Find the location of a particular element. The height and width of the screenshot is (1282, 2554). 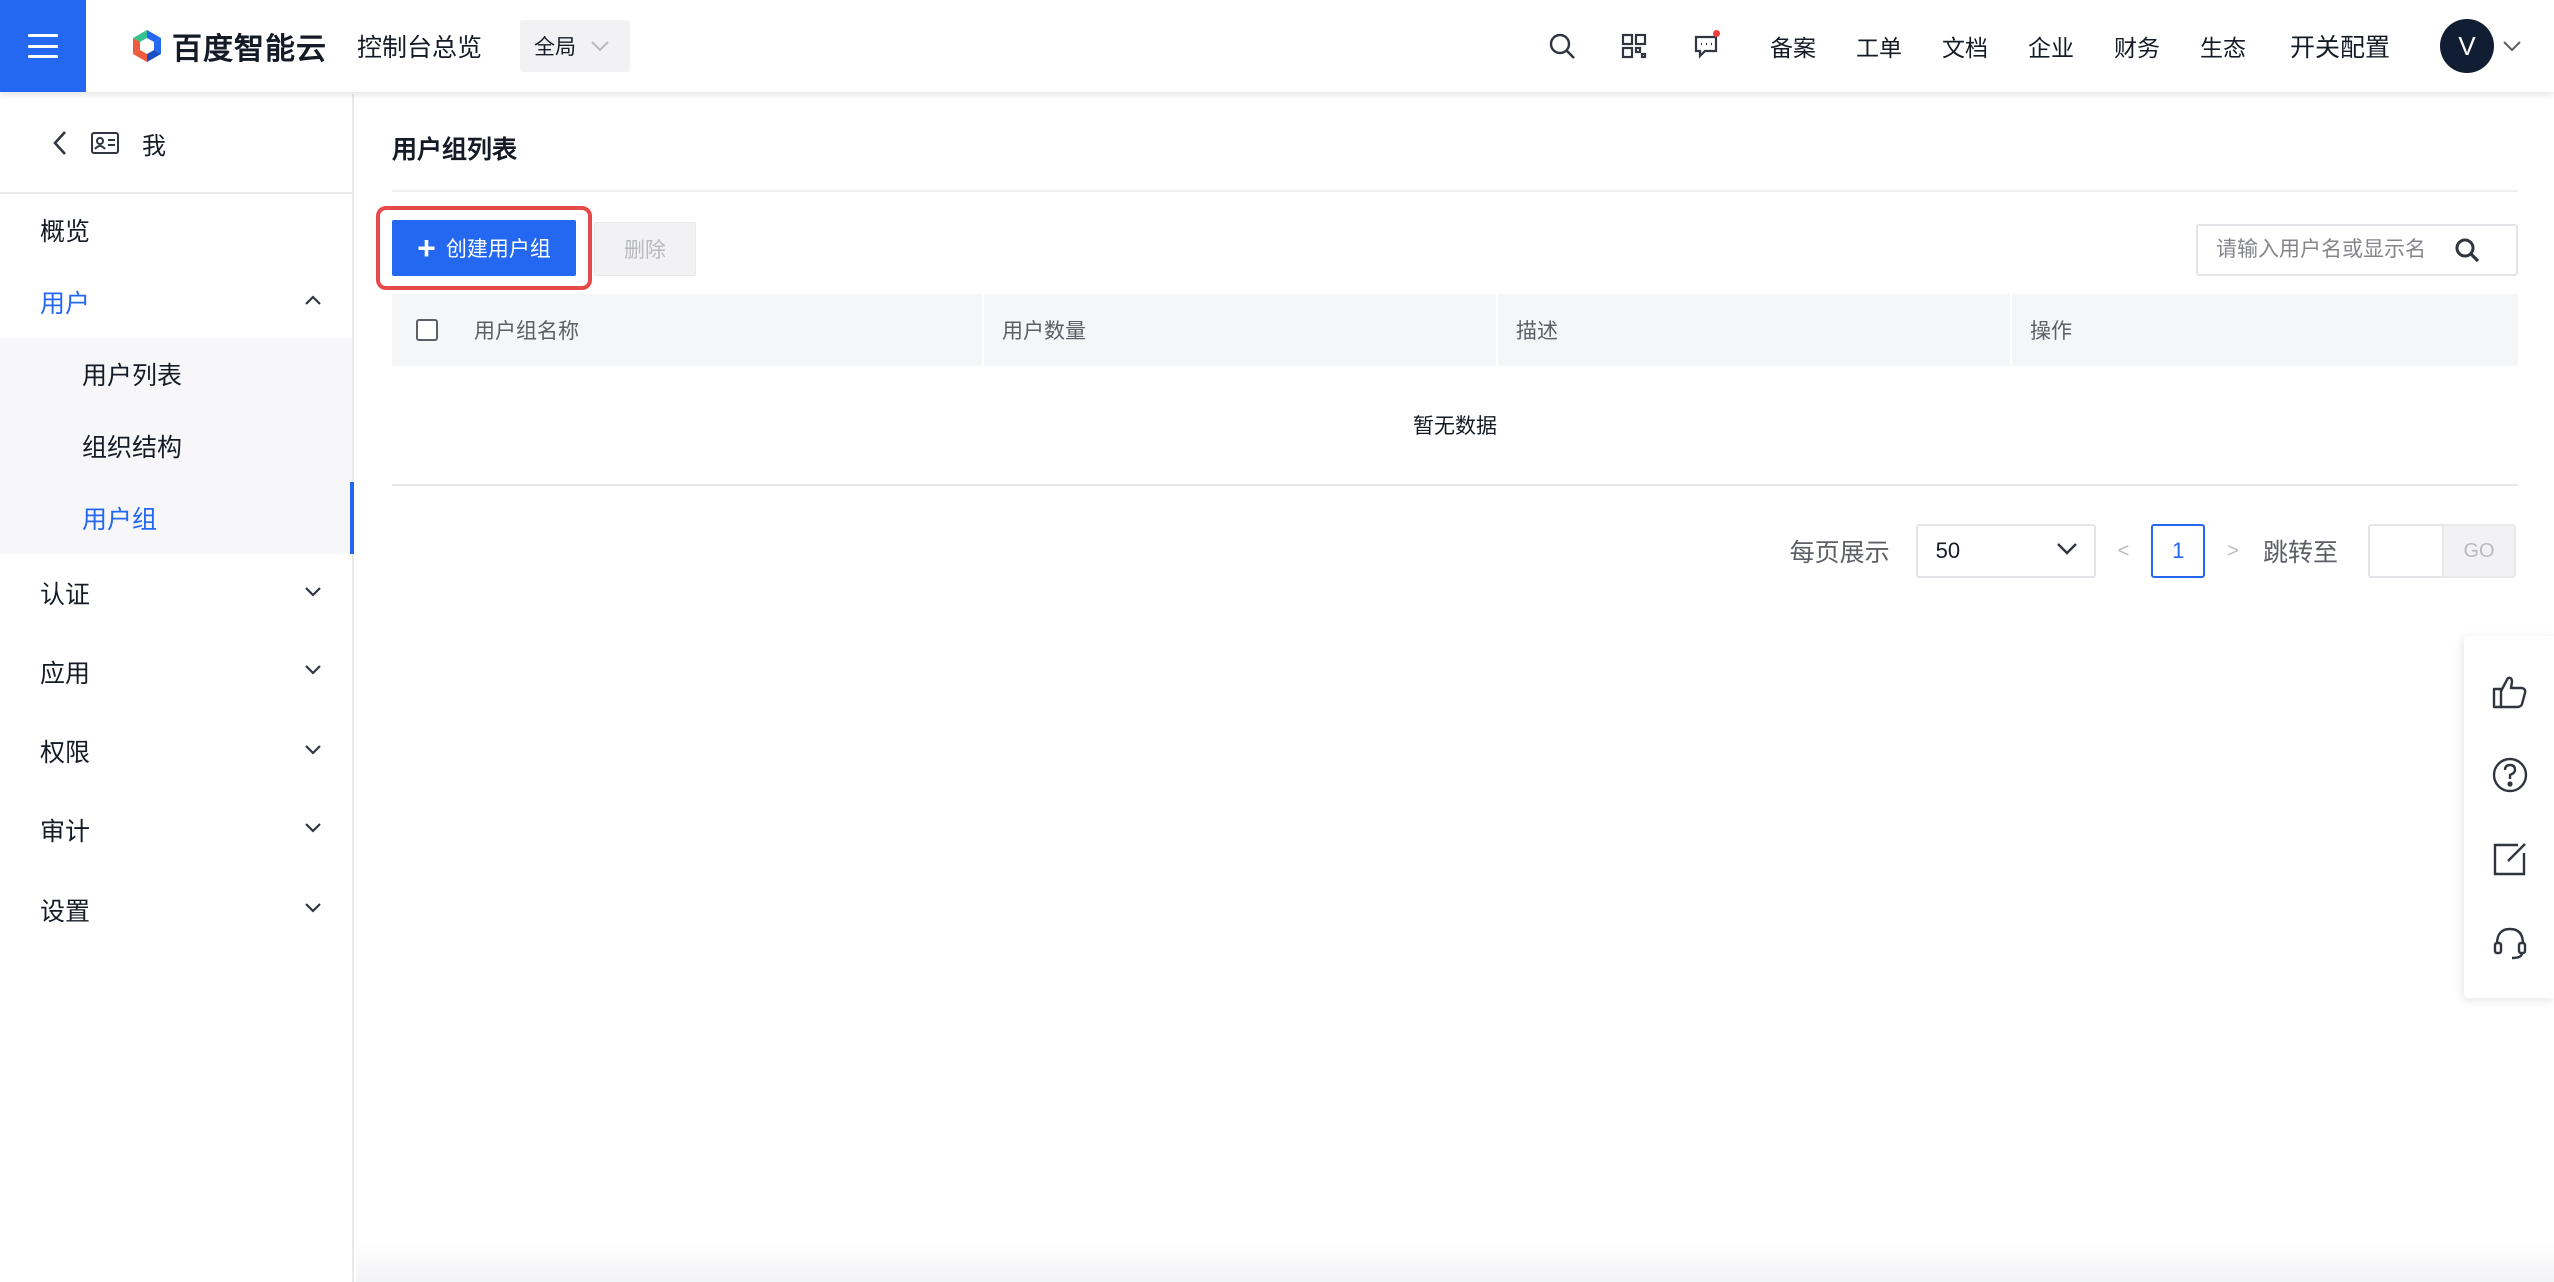

column-header-user-count: 用户数量 is located at coordinates (1241, 330).